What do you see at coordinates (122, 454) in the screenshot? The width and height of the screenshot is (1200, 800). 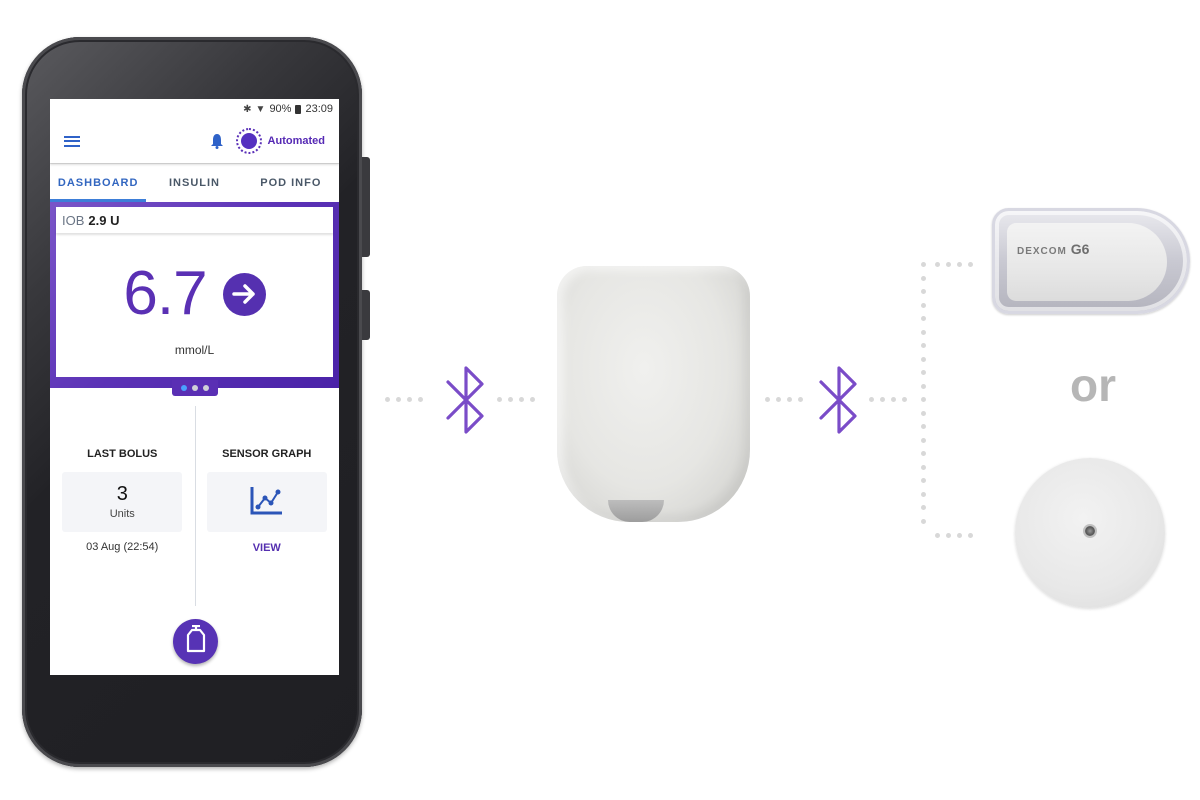 I see `last-bolus-title: LAST BOLUS` at bounding box center [122, 454].